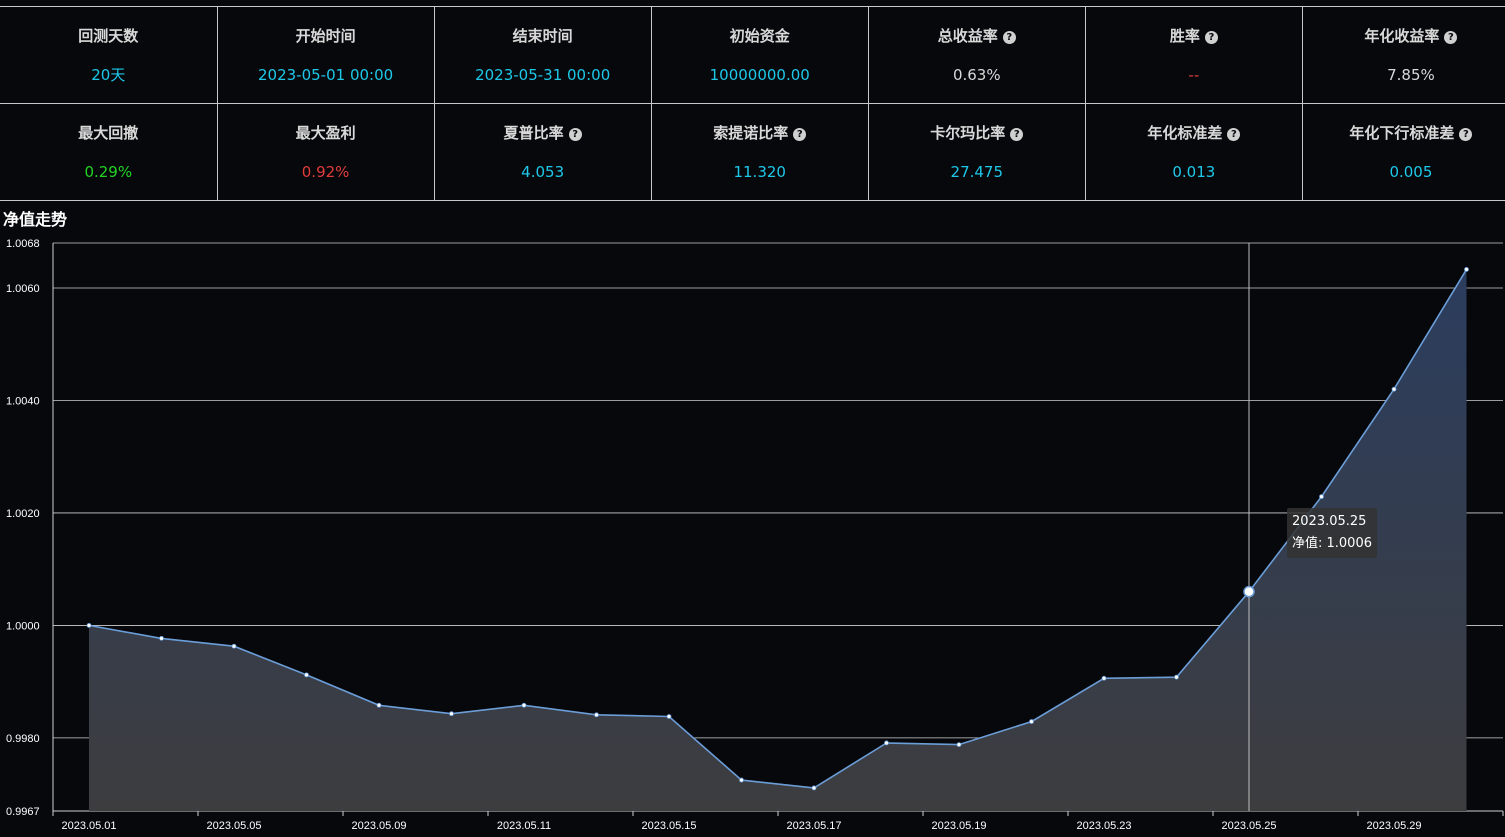 The image size is (1505, 837). What do you see at coordinates (813, 826) in the screenshot?
I see `x-tick-label: 2023.05.17` at bounding box center [813, 826].